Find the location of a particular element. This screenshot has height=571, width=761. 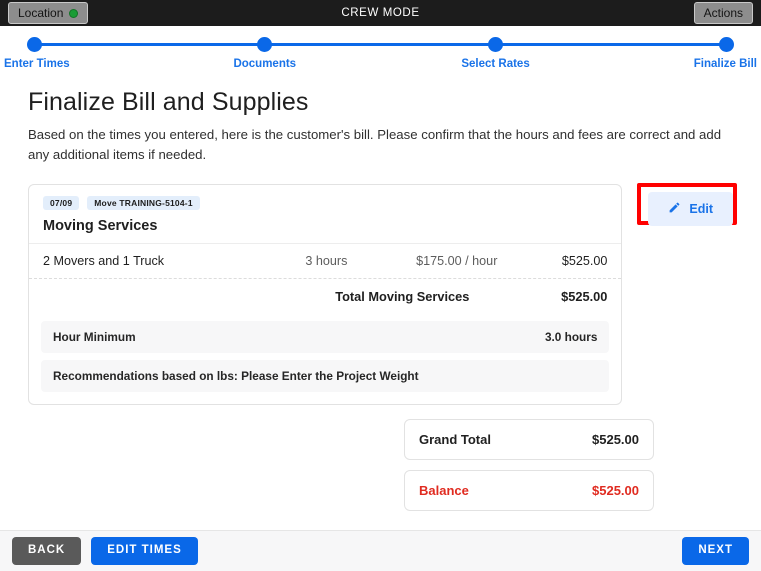

window-titlebar: Location CREW MODE Actions is located at coordinates (380, 13).